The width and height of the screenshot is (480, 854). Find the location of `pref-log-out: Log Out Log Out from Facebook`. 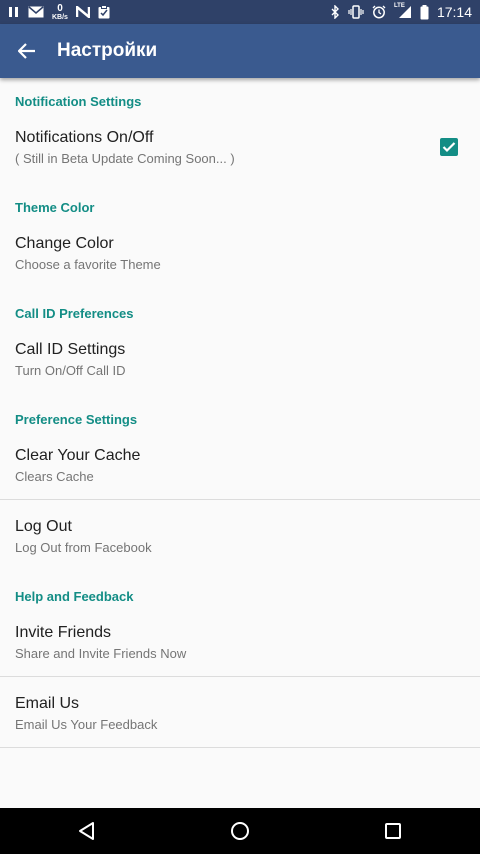

pref-log-out: Log Out Log Out from Facebook is located at coordinates (240, 540).